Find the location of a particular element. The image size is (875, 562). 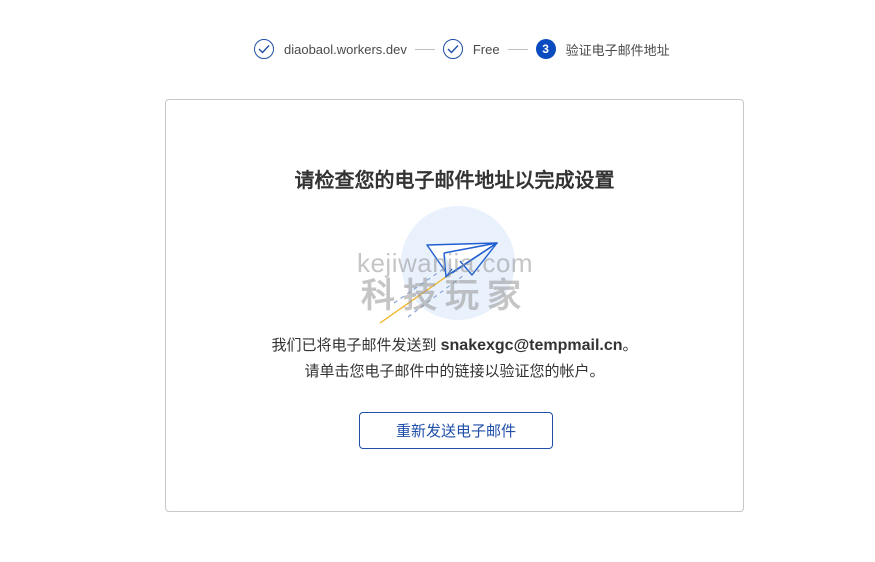

progress-stepper: diaobaol.workers.dev Free 3 验证电子邮件地址 is located at coordinates (462, 49).